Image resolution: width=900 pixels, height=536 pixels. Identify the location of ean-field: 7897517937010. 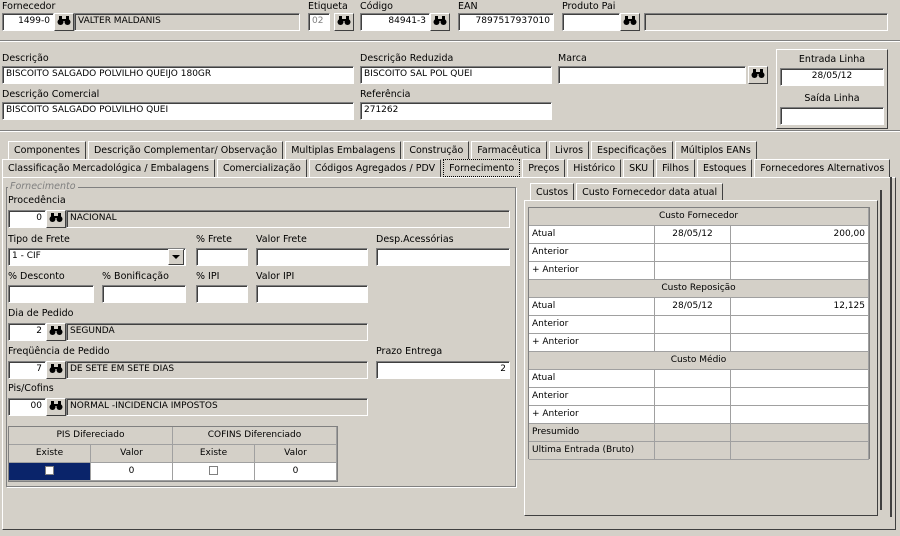
(506, 22).